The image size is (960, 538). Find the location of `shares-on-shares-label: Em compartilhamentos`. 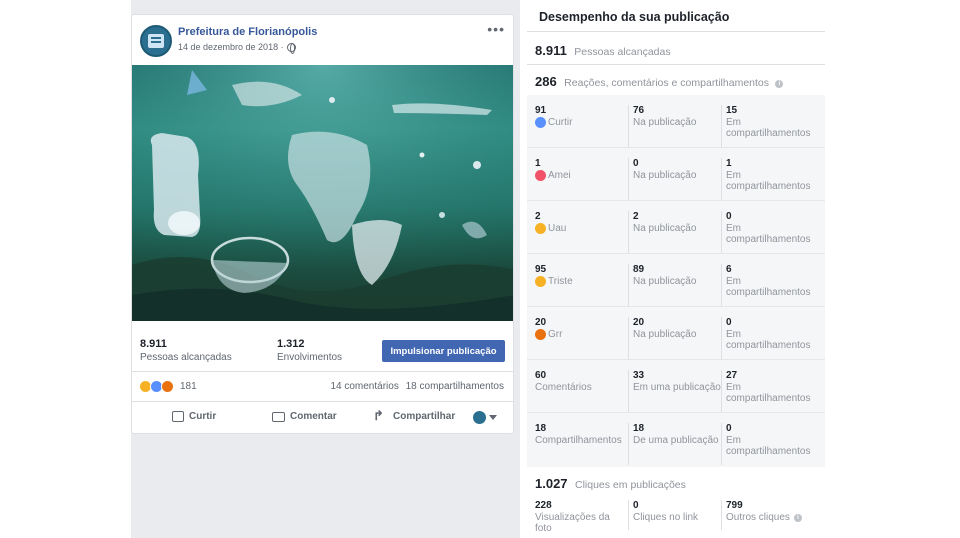

shares-on-shares-label: Em compartilhamentos is located at coordinates (768, 446).